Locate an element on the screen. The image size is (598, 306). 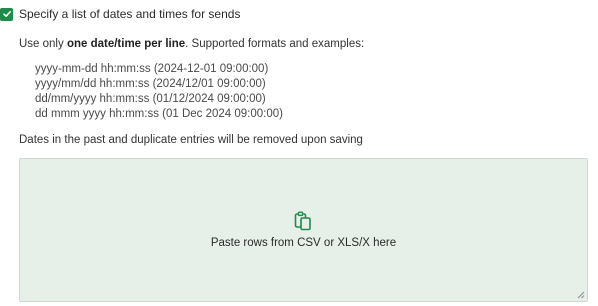
checkmark-icon is located at coordinates (6, 14).